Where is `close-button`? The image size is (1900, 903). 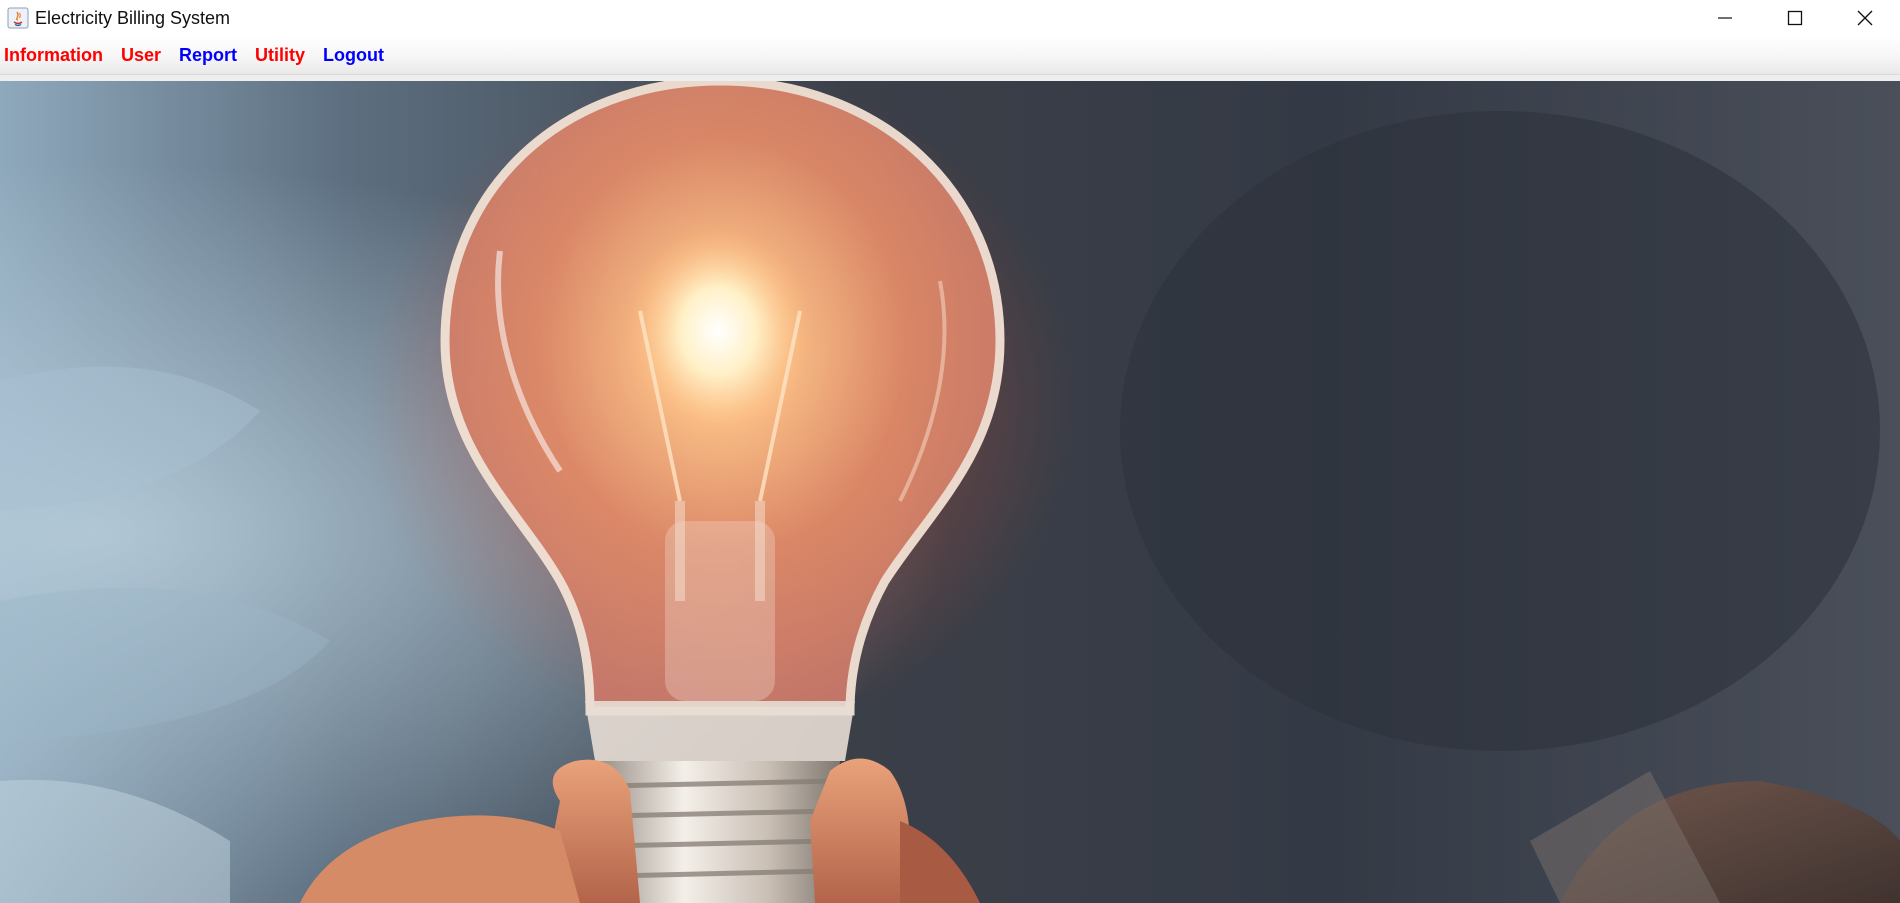
close-button is located at coordinates (1865, 18).